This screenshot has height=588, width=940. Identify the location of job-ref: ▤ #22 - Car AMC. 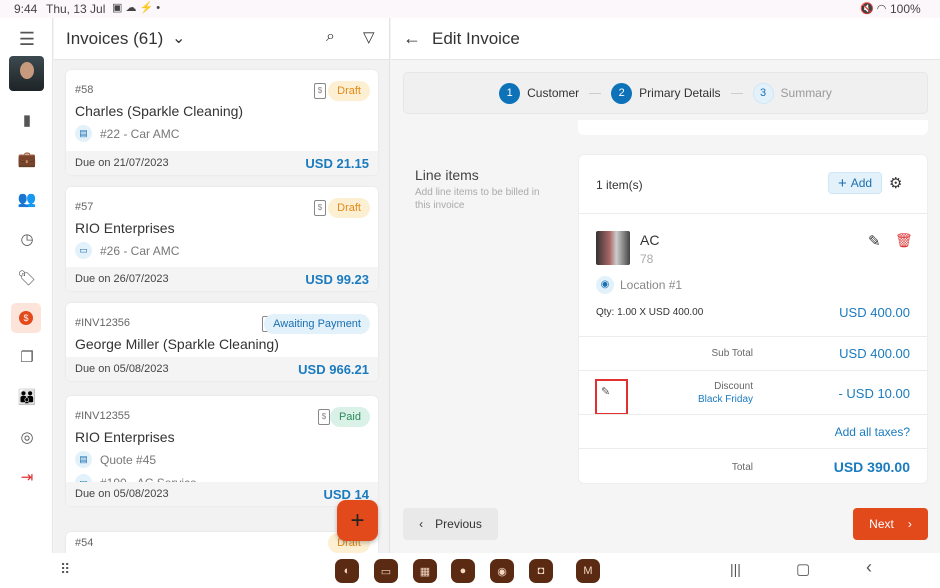
(127, 133).